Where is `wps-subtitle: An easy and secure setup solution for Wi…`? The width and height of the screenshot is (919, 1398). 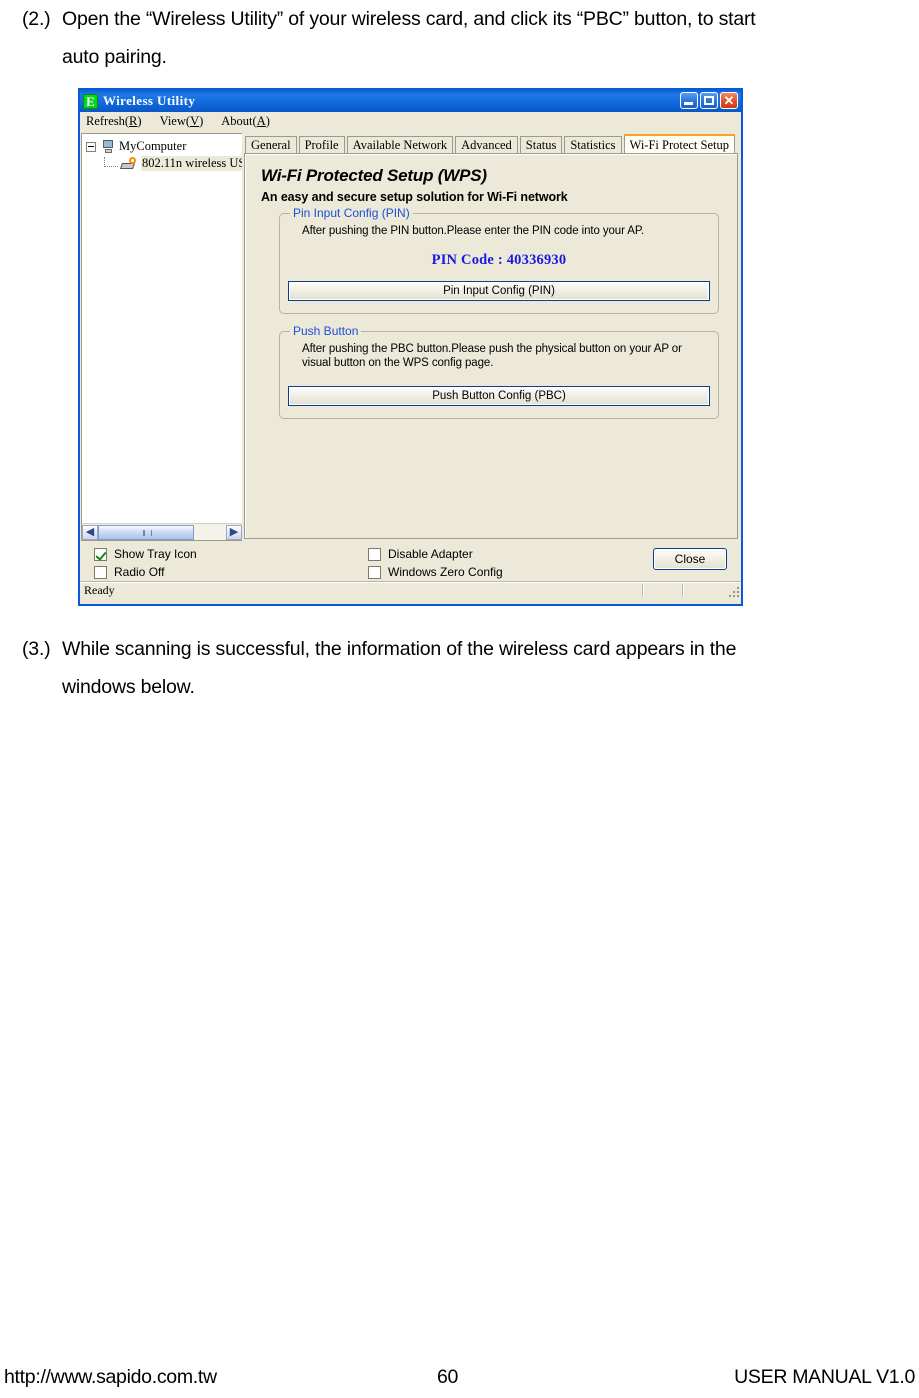
wps-subtitle: An easy and secure setup solution for Wi… is located at coordinates (414, 197).